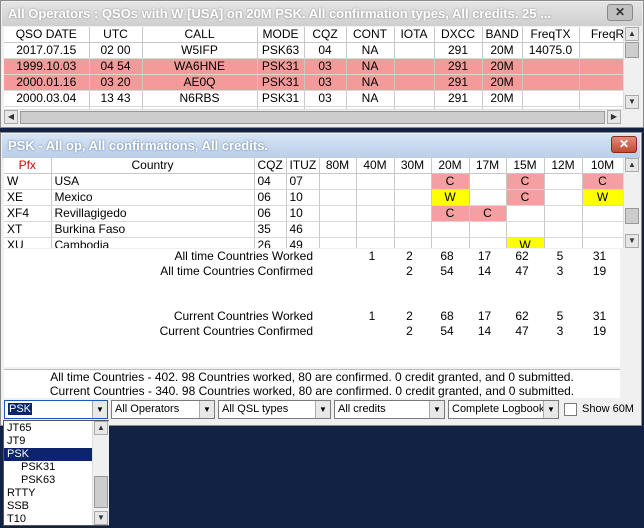  Describe the element at coordinates (48, 480) in the screenshot. I see `mode-option: PSK63` at that location.